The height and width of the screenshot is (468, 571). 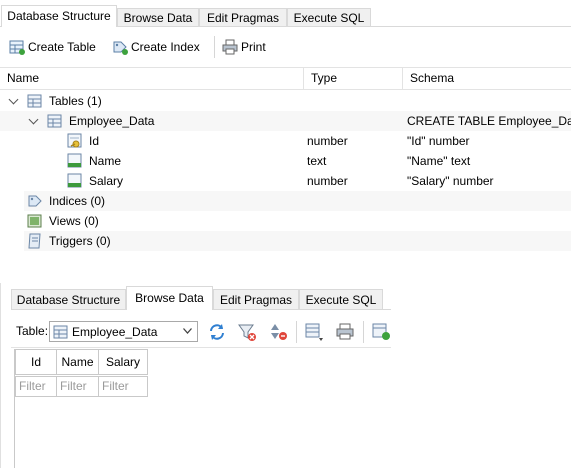 I want to click on field-name: Id, so click(x=94, y=141).